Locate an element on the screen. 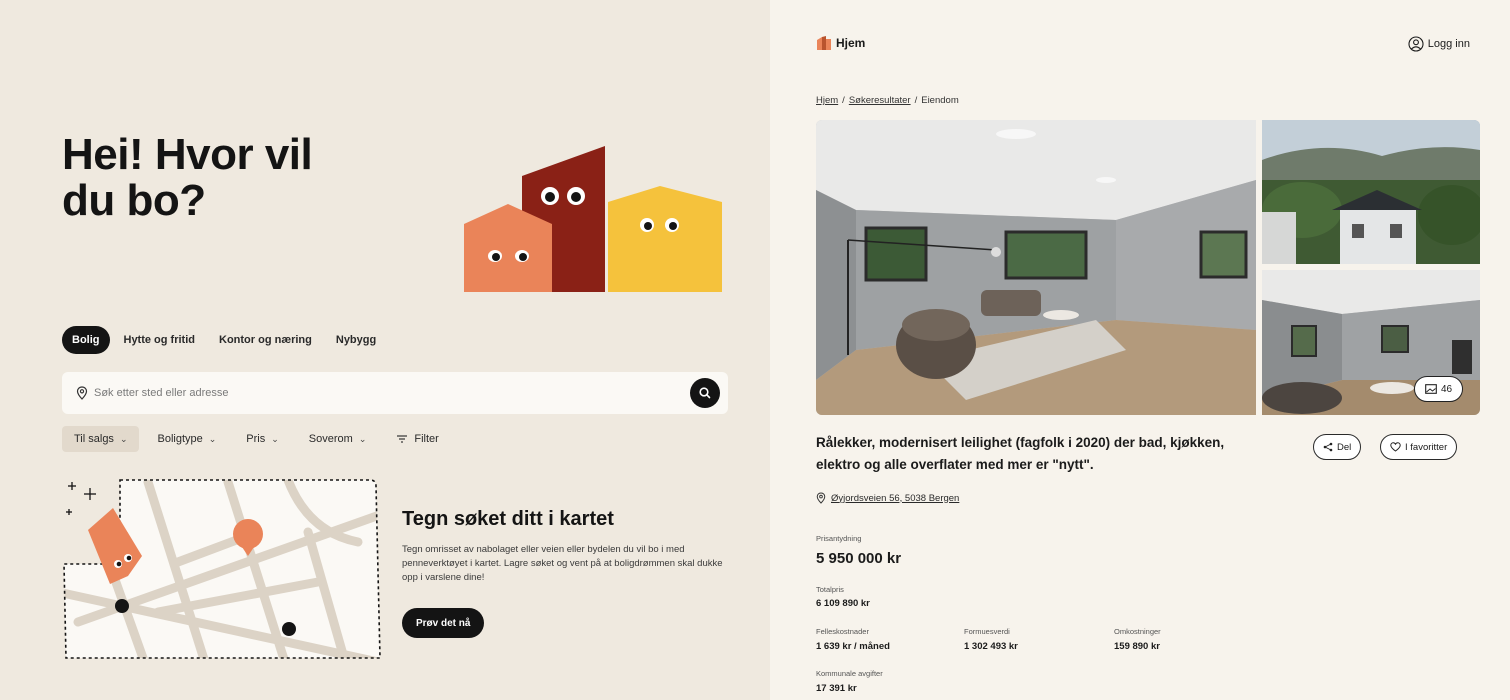 The image size is (1510, 700). houses-illustration is located at coordinates (593, 219).